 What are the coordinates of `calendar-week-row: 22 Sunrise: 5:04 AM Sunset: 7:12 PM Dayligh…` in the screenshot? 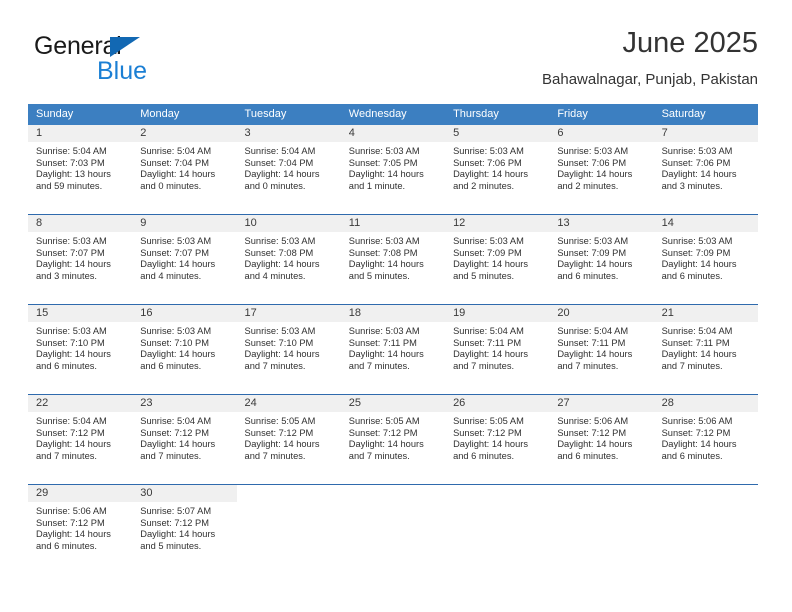 It's located at (393, 439).